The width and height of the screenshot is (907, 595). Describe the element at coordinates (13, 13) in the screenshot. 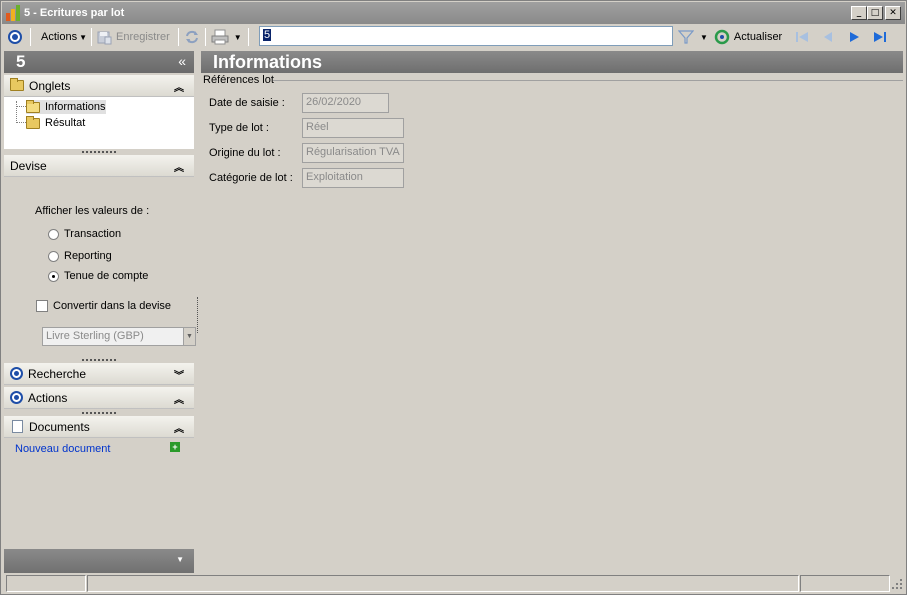

I see `app-icon` at that location.